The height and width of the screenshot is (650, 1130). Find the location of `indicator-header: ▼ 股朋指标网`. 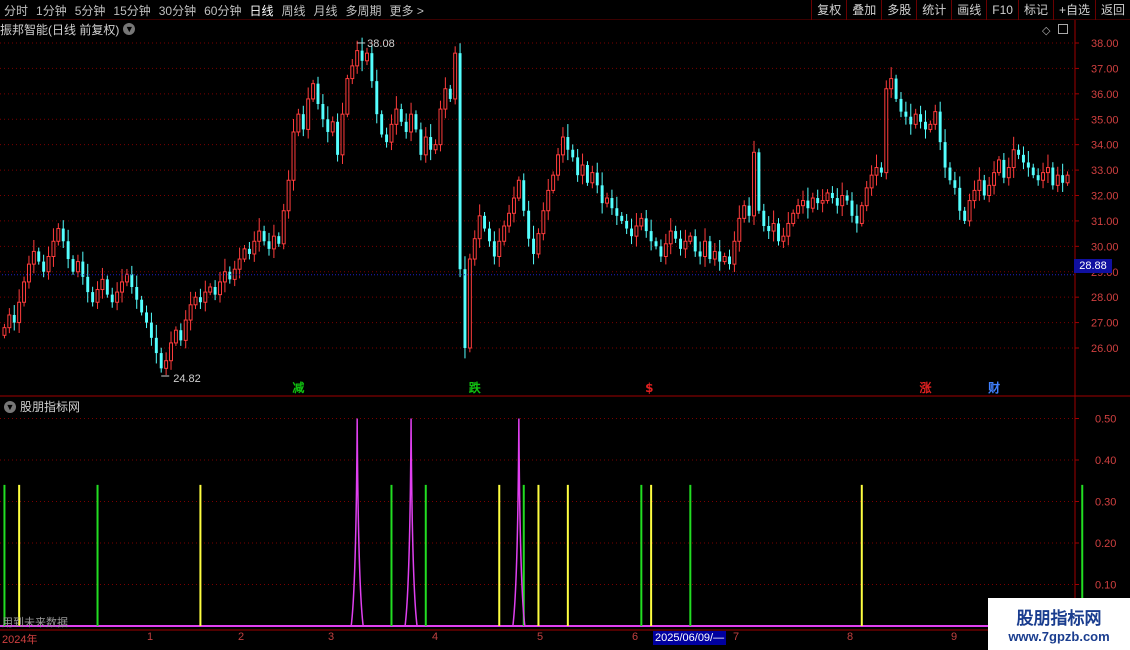

indicator-header: ▼ 股朋指标网 is located at coordinates (42, 406).